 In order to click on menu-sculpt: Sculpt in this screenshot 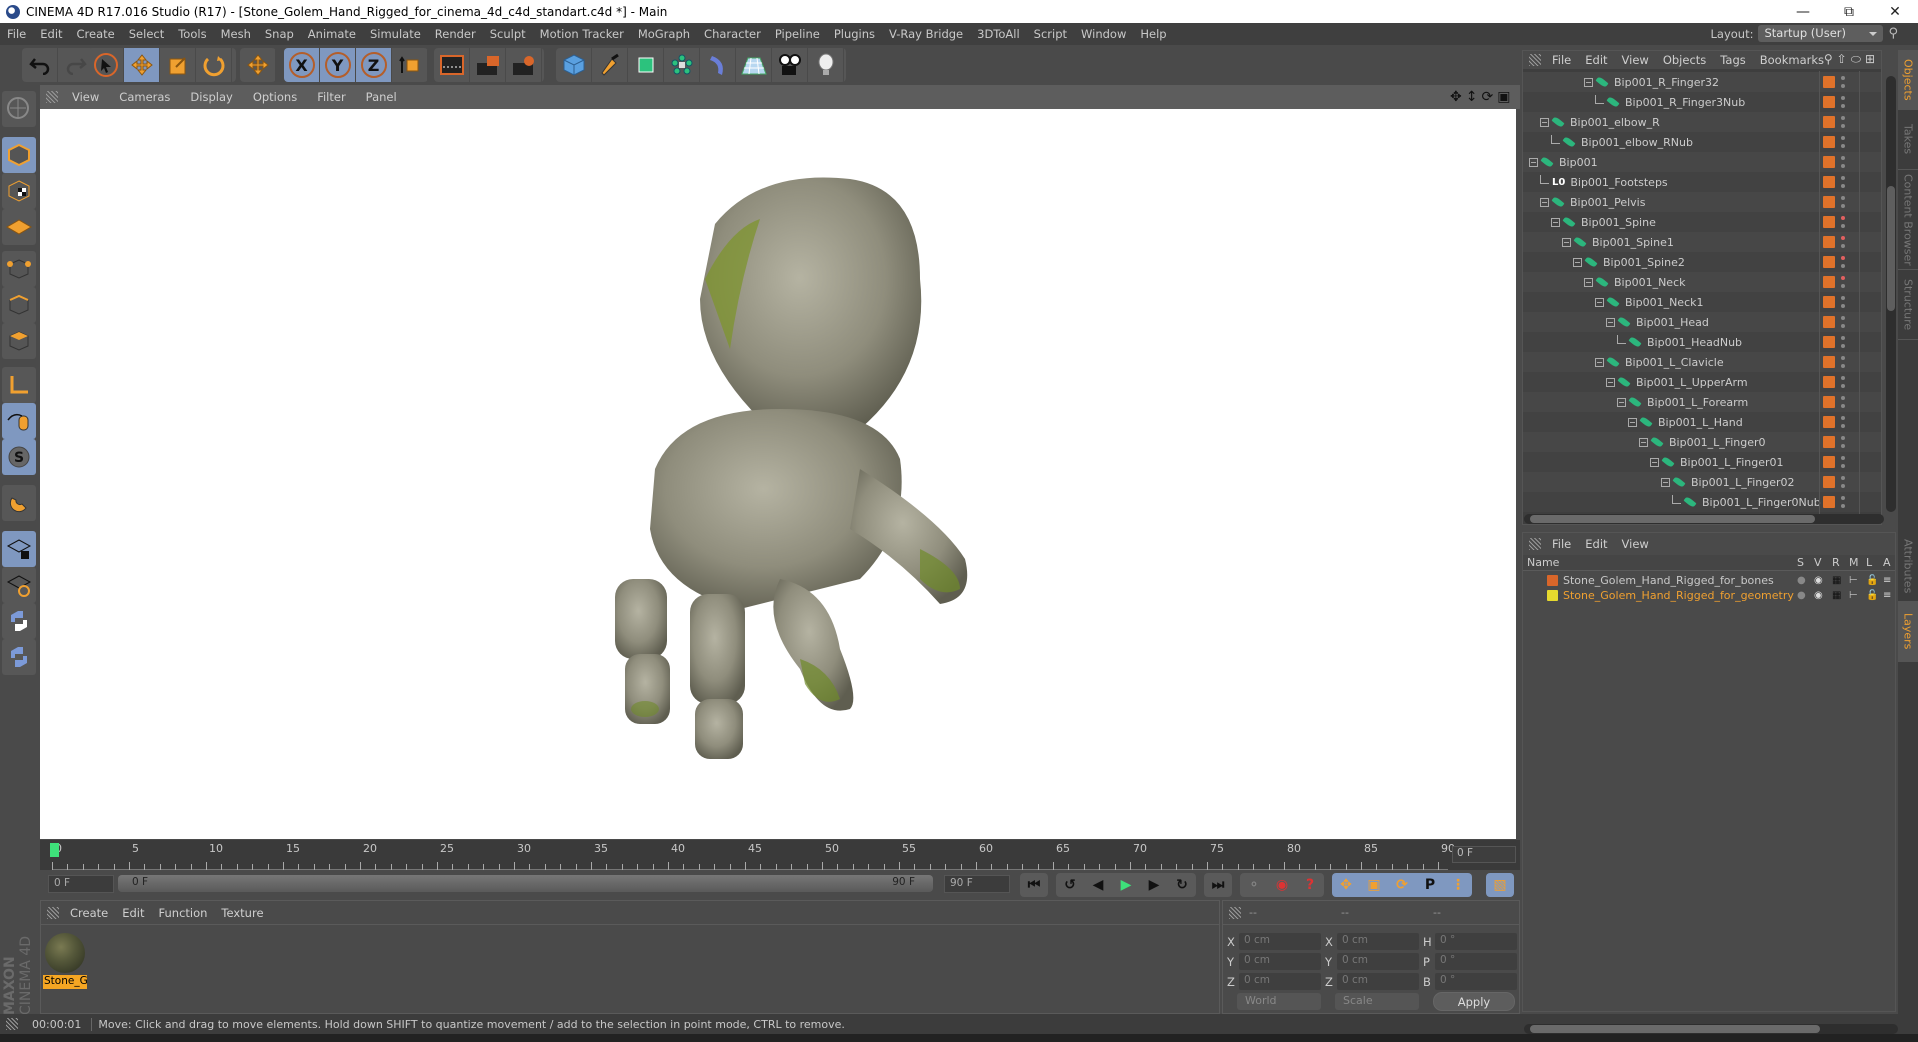, I will do `click(508, 34)`.